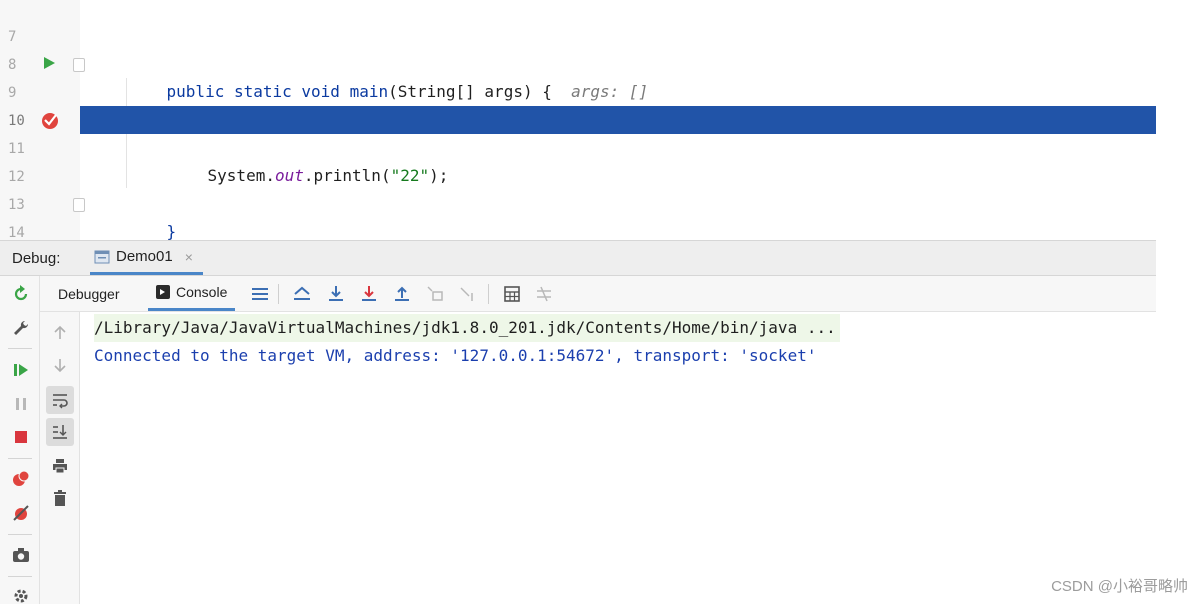 The height and width of the screenshot is (608, 1202). Describe the element at coordinates (439, 175) in the screenshot. I see `code-token: );` at that location.